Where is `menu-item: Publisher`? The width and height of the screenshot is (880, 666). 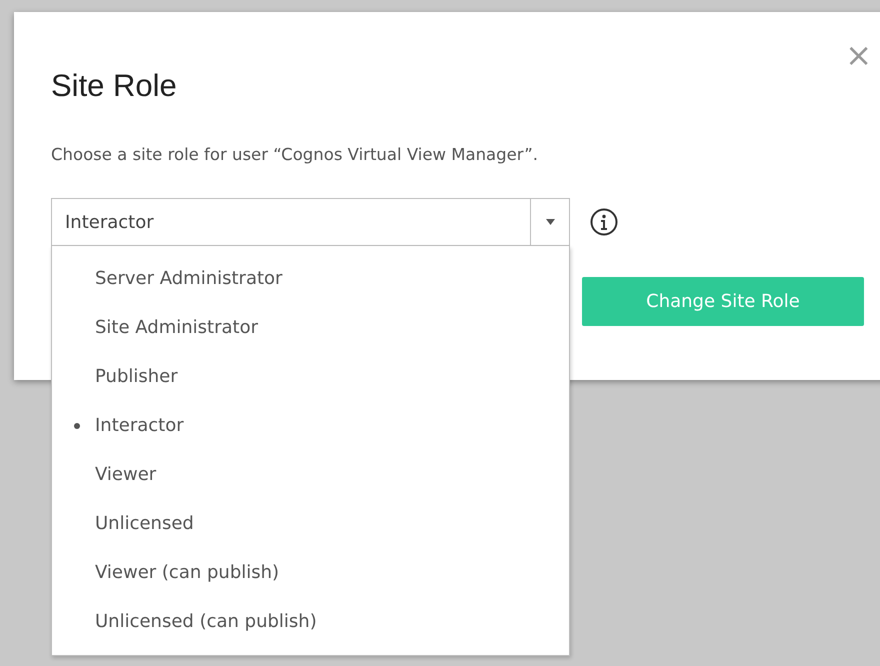
menu-item: Publisher is located at coordinates (310, 376).